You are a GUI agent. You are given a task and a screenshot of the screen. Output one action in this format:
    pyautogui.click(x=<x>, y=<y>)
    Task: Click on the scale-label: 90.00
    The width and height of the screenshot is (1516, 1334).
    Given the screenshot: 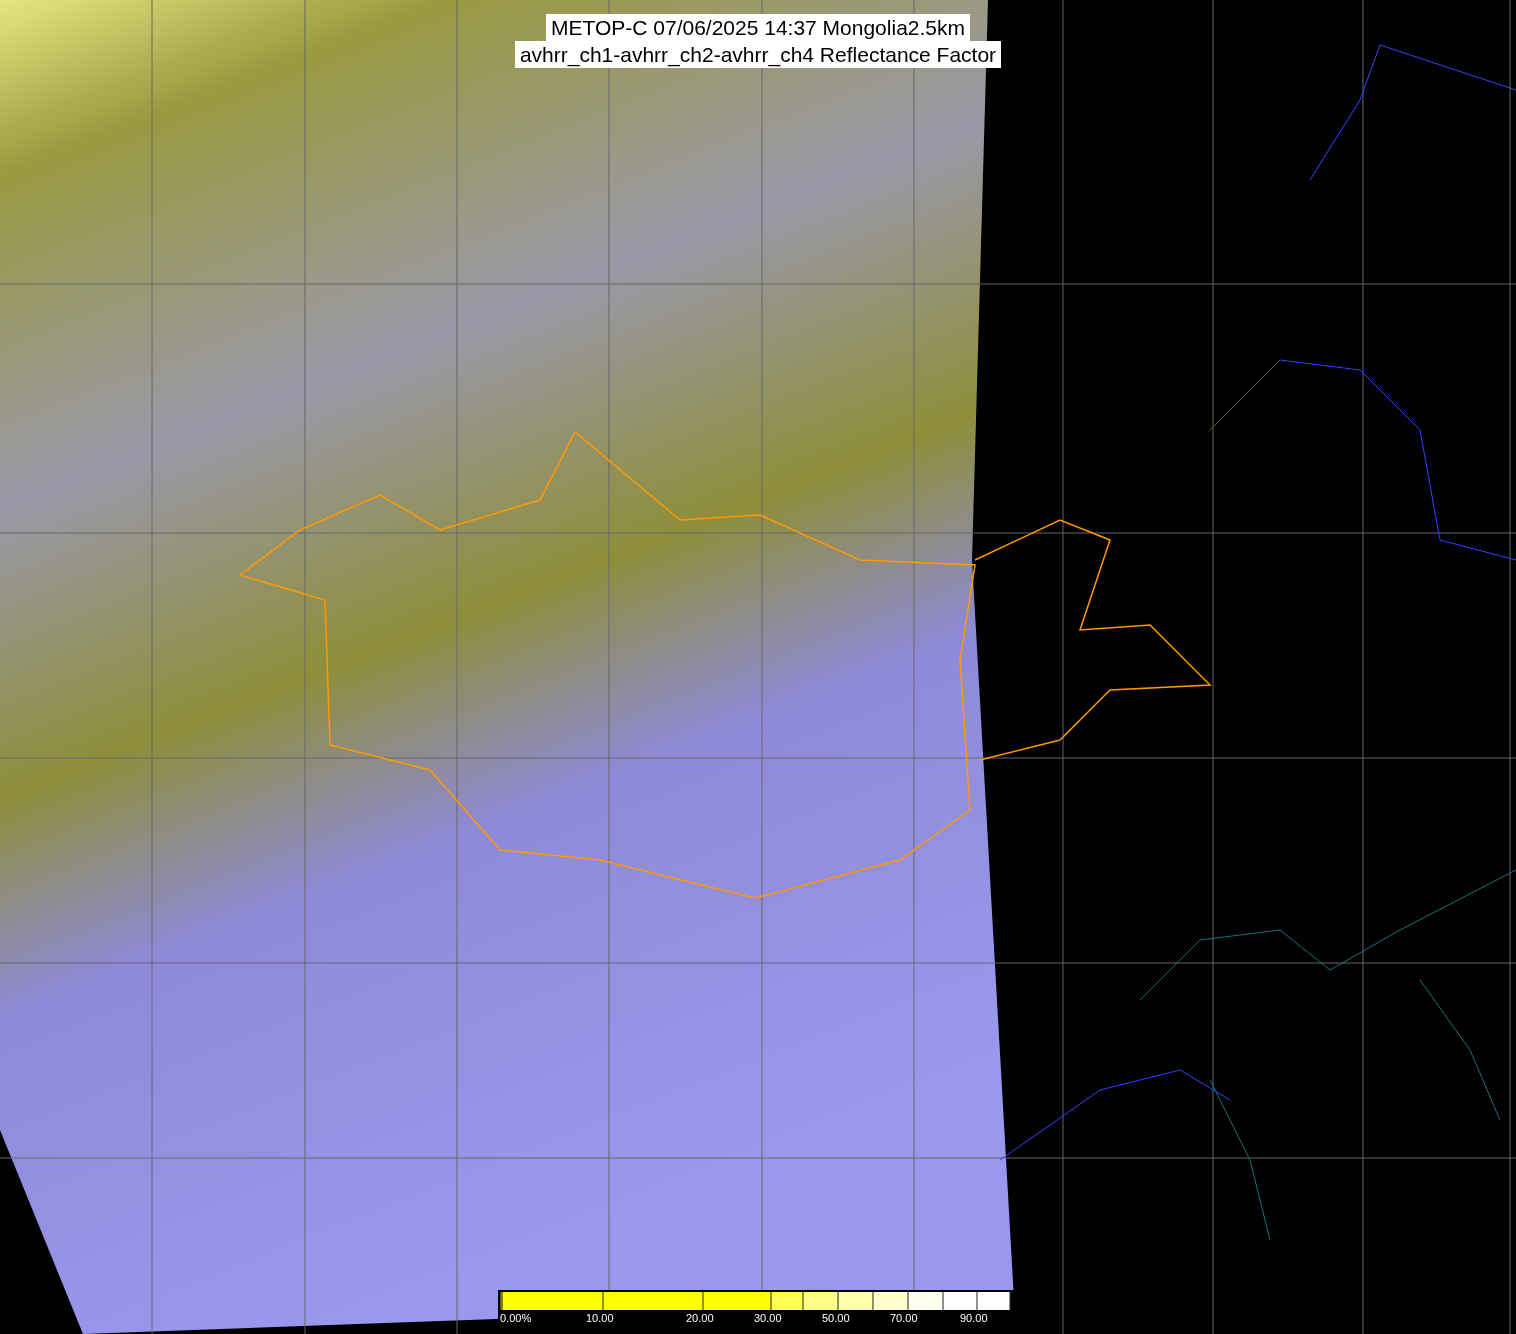 What is the action you would take?
    pyautogui.click(x=974, y=1318)
    